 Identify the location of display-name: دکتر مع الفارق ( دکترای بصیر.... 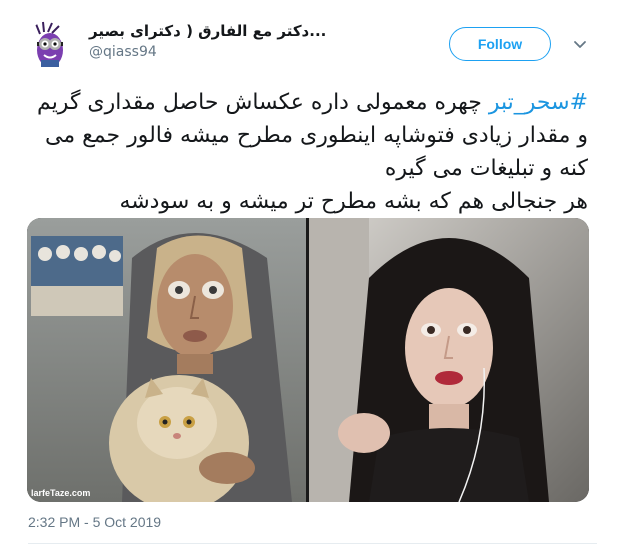
(207, 31).